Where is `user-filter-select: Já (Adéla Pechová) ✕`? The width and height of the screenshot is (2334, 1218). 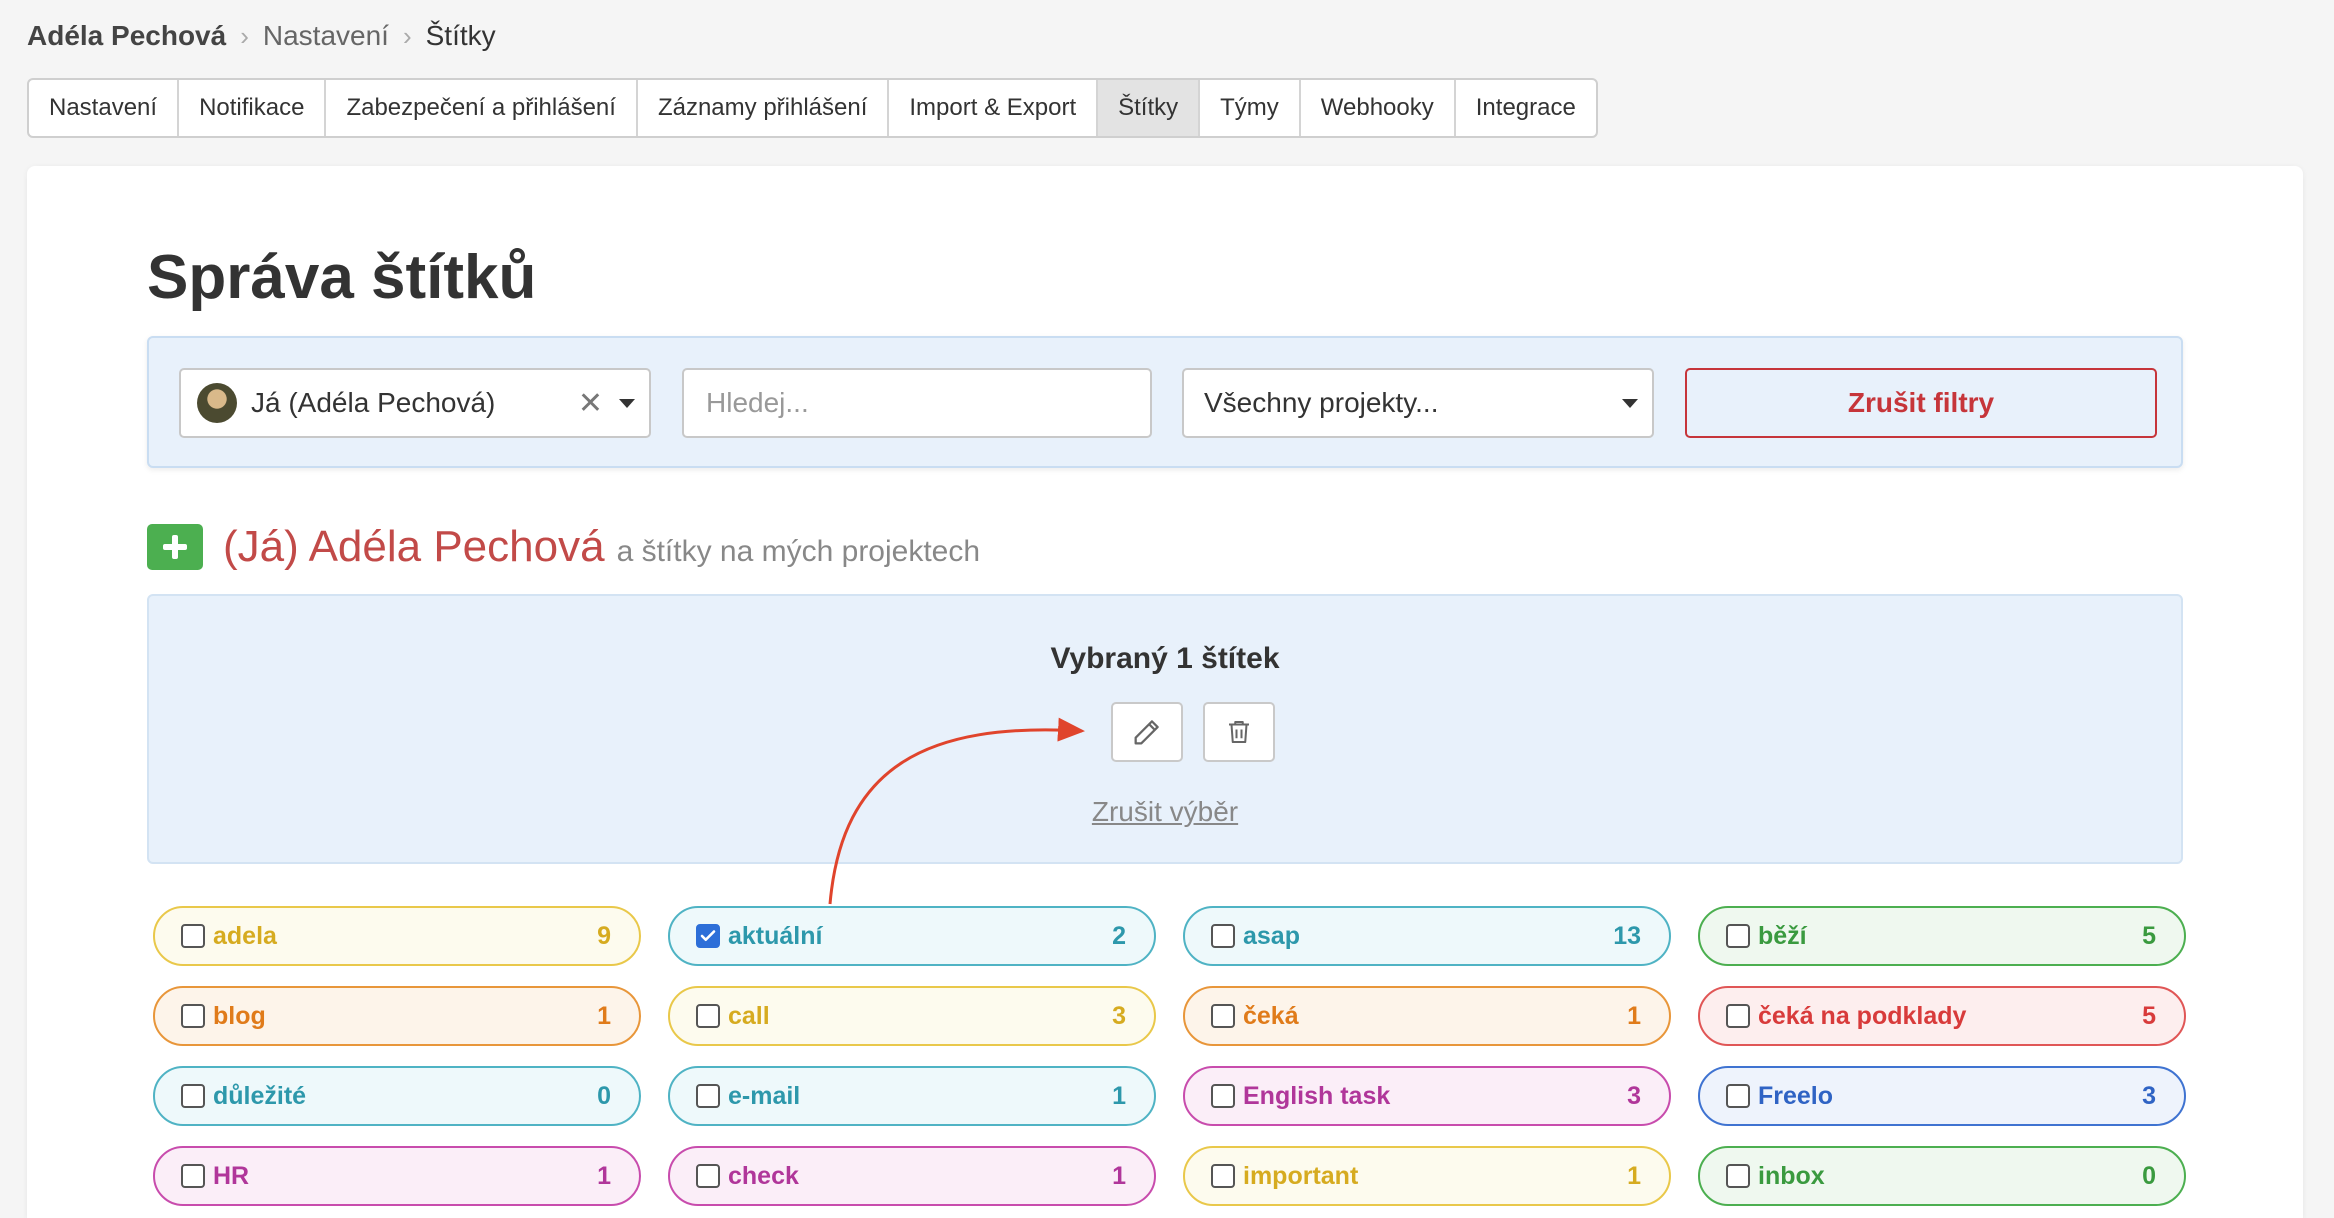 user-filter-select: Já (Adéla Pechová) ✕ is located at coordinates (415, 403).